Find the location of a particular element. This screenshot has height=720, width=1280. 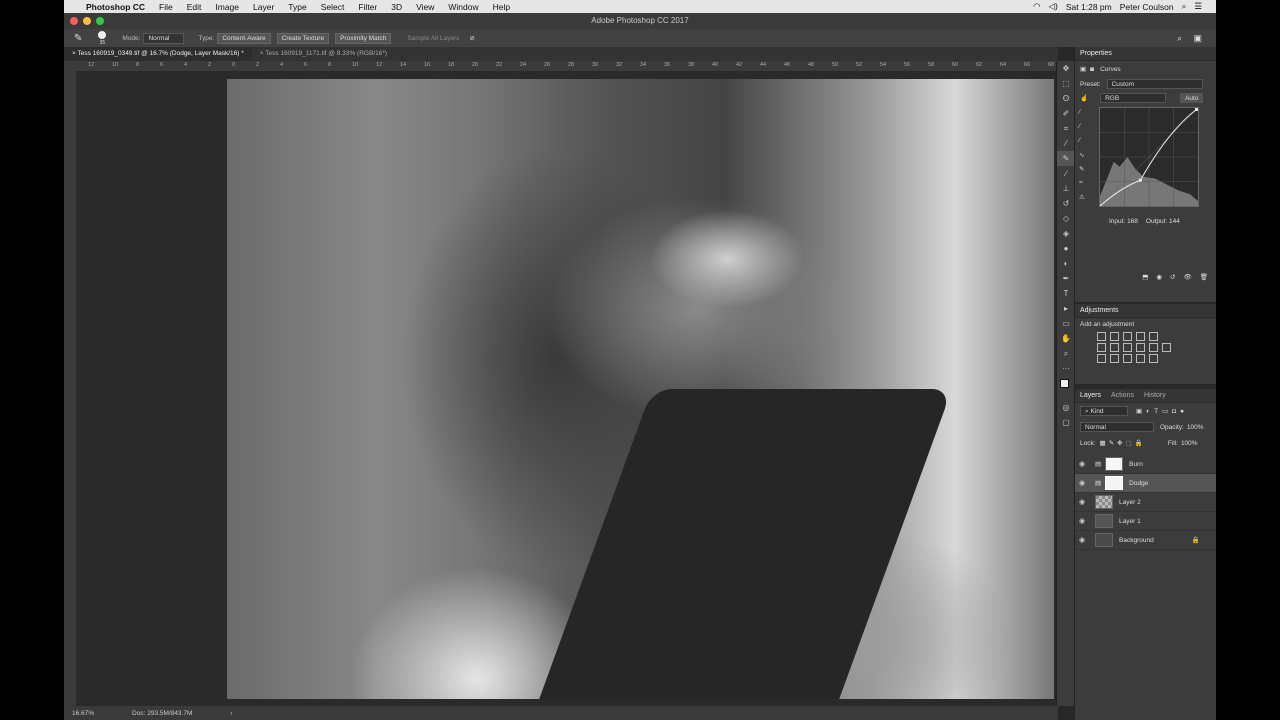

tab-document-2: × Tess 160919_1171.tif @ 8.33% (RGB/16*) is located at coordinates (323, 54).